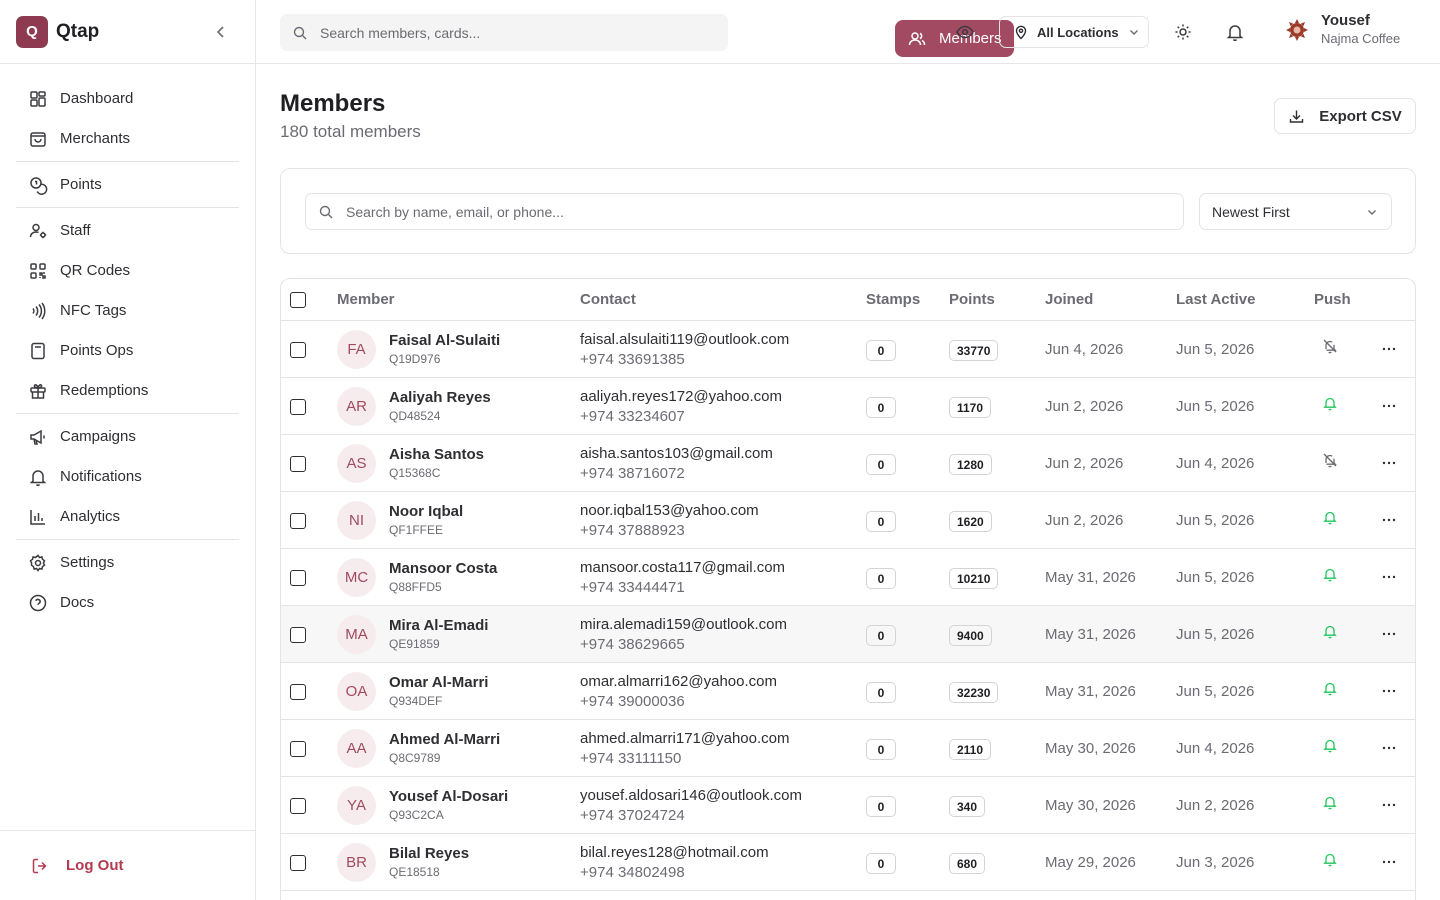 The width and height of the screenshot is (1440, 900). I want to click on column-header-joined: Joined, so click(1069, 299).